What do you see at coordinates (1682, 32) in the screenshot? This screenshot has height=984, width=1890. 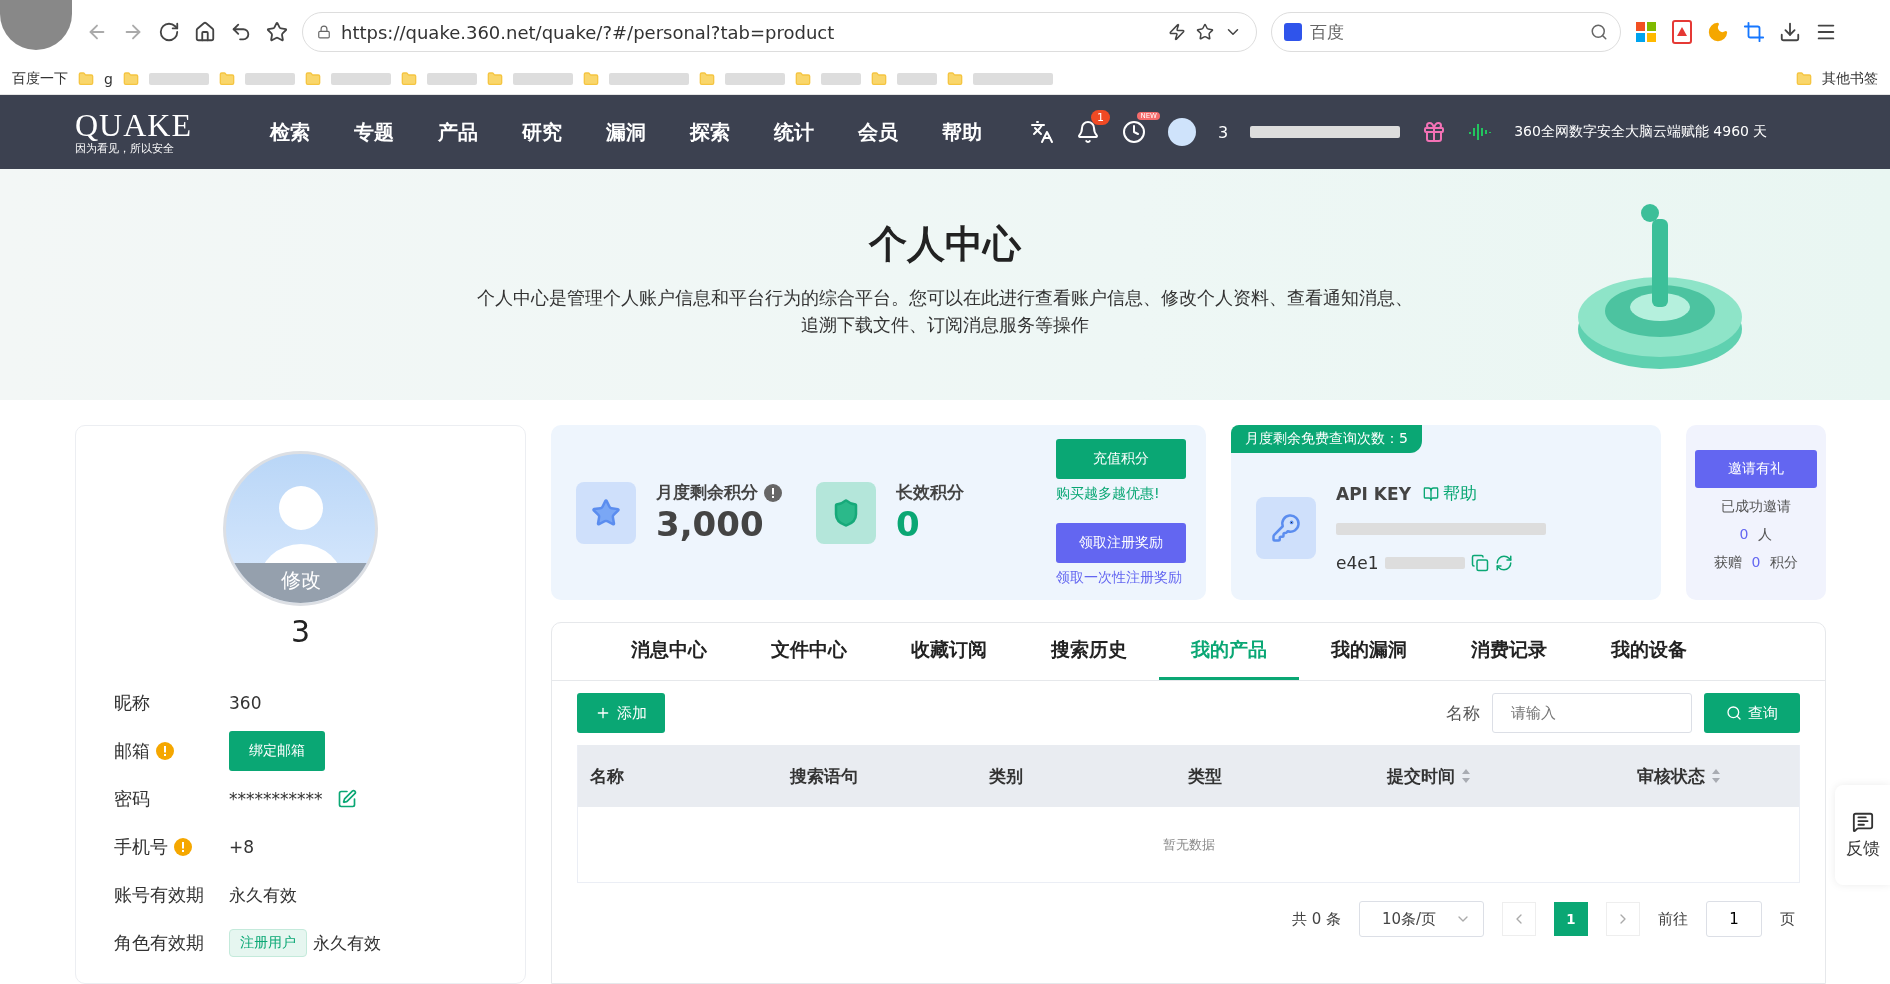 I see `pdf-icon` at bounding box center [1682, 32].